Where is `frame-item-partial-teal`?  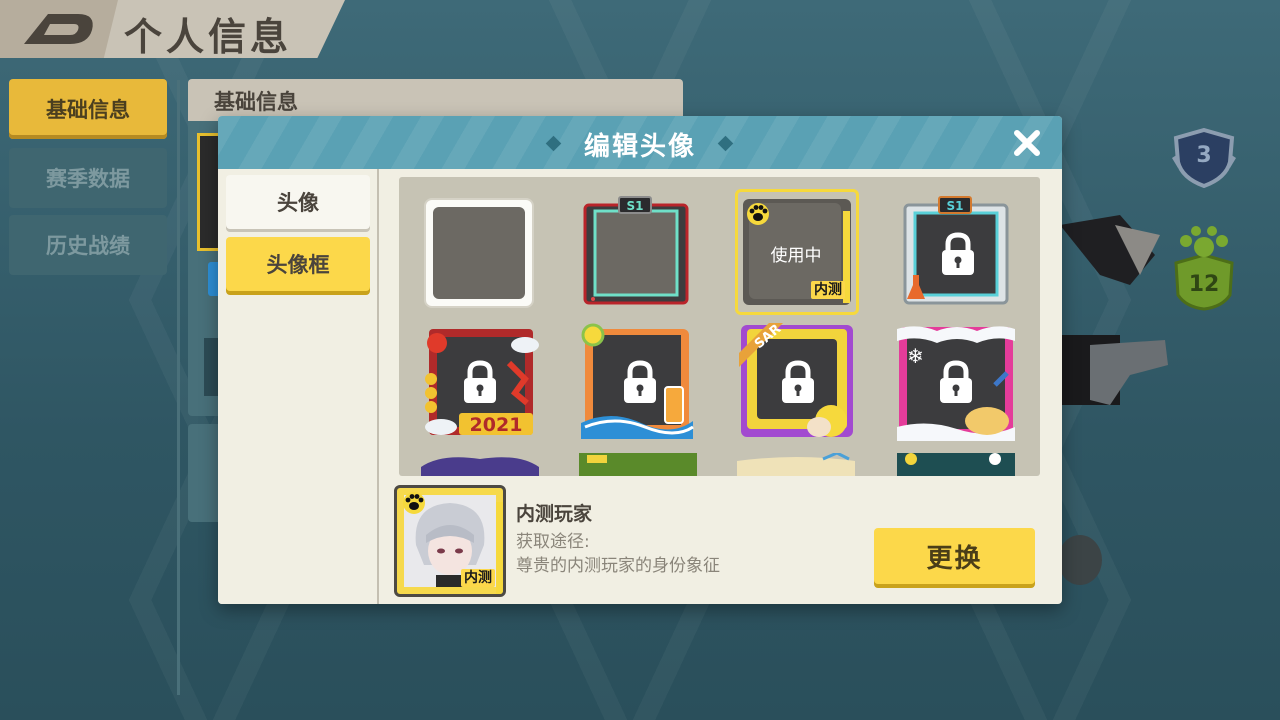
frame-item-partial-teal is located at coordinates (956, 464).